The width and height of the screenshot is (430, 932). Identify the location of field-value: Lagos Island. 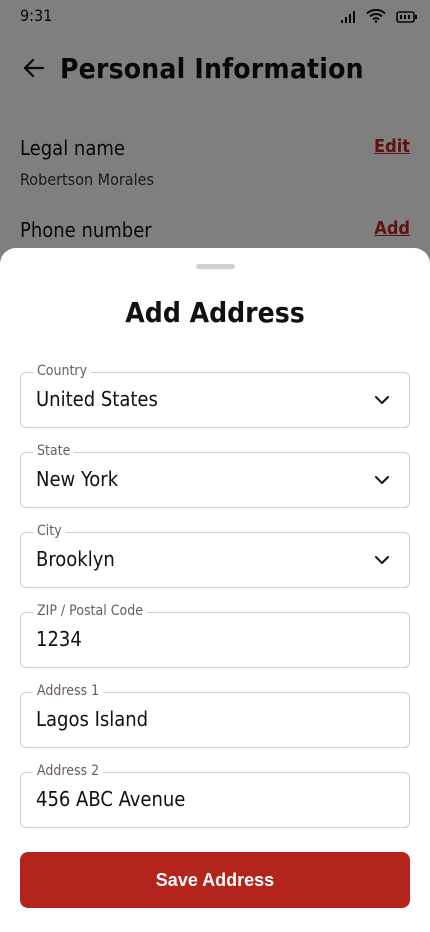
(92, 719).